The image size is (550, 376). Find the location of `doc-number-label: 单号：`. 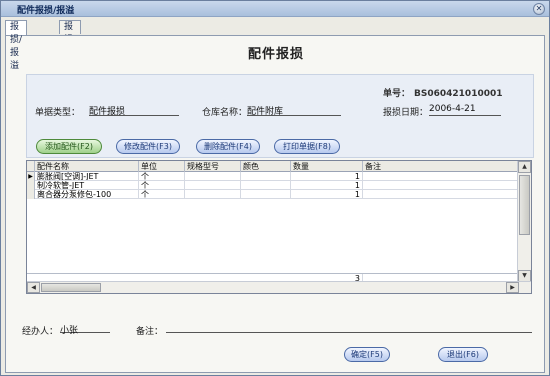

doc-number-label: 单号： is located at coordinates (397, 94).